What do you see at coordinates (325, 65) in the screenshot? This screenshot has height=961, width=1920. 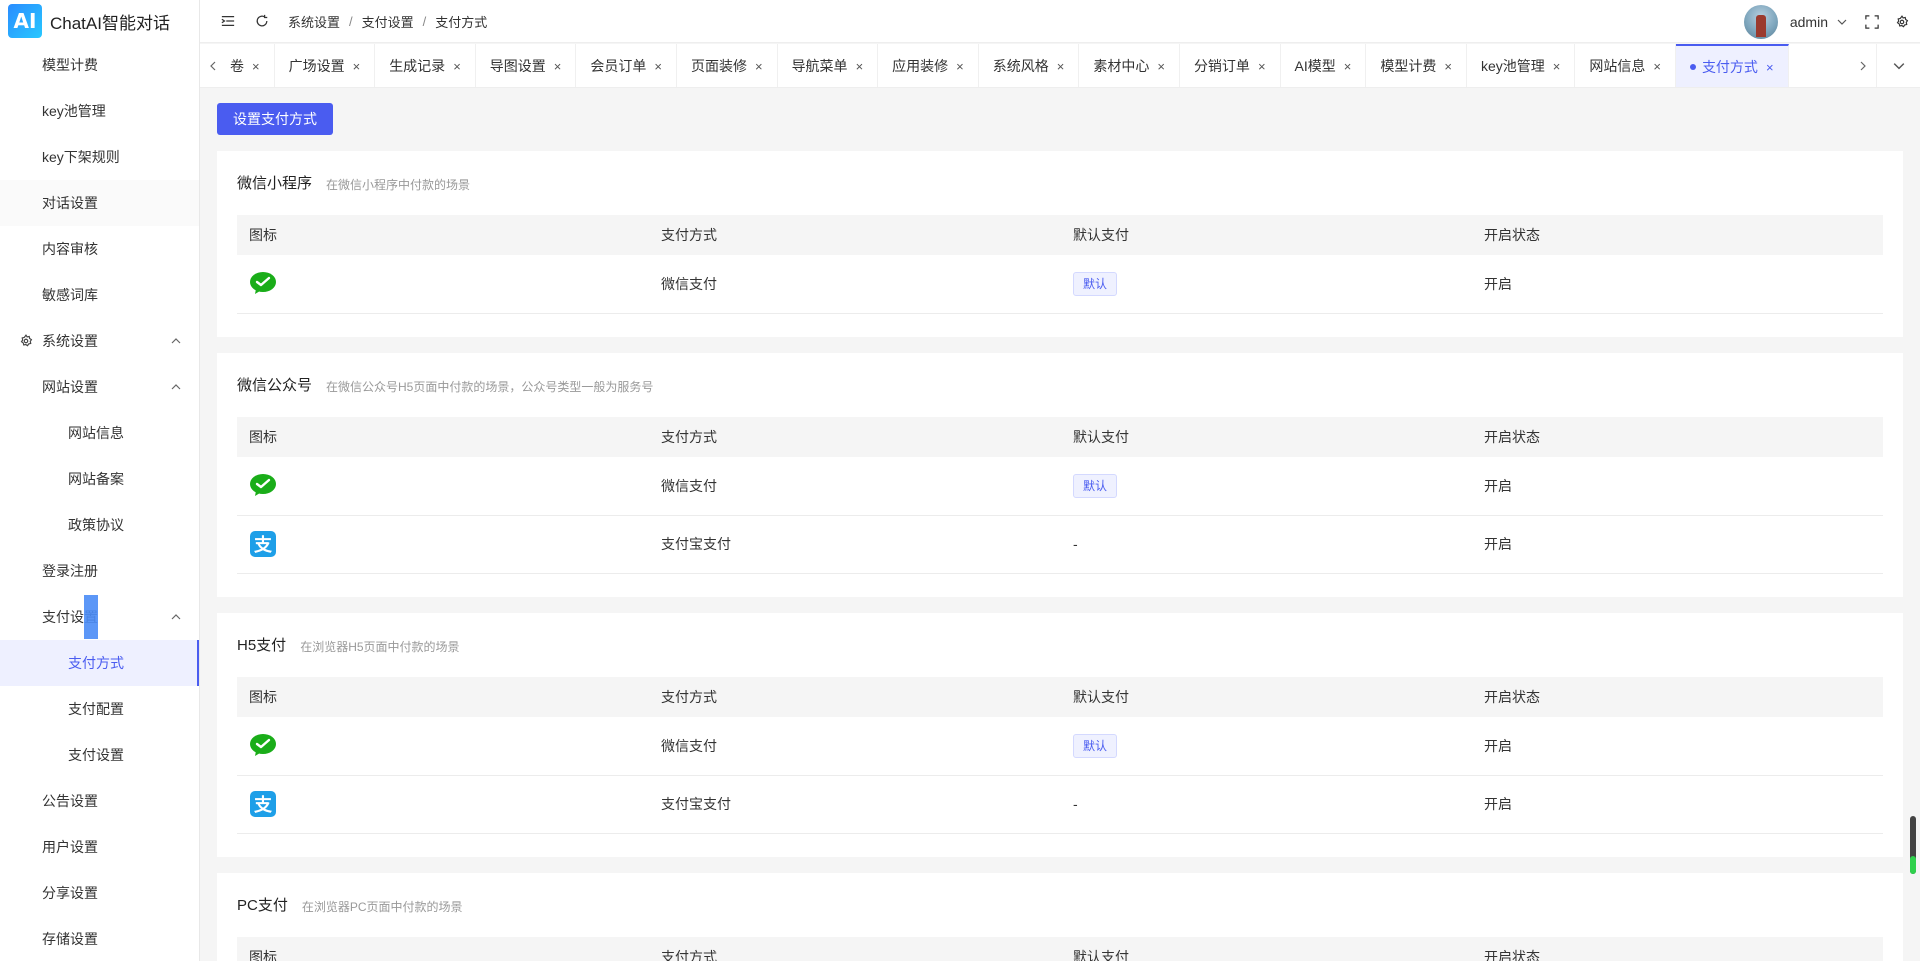 I see `tab-item: 广场设置 ×` at bounding box center [325, 65].